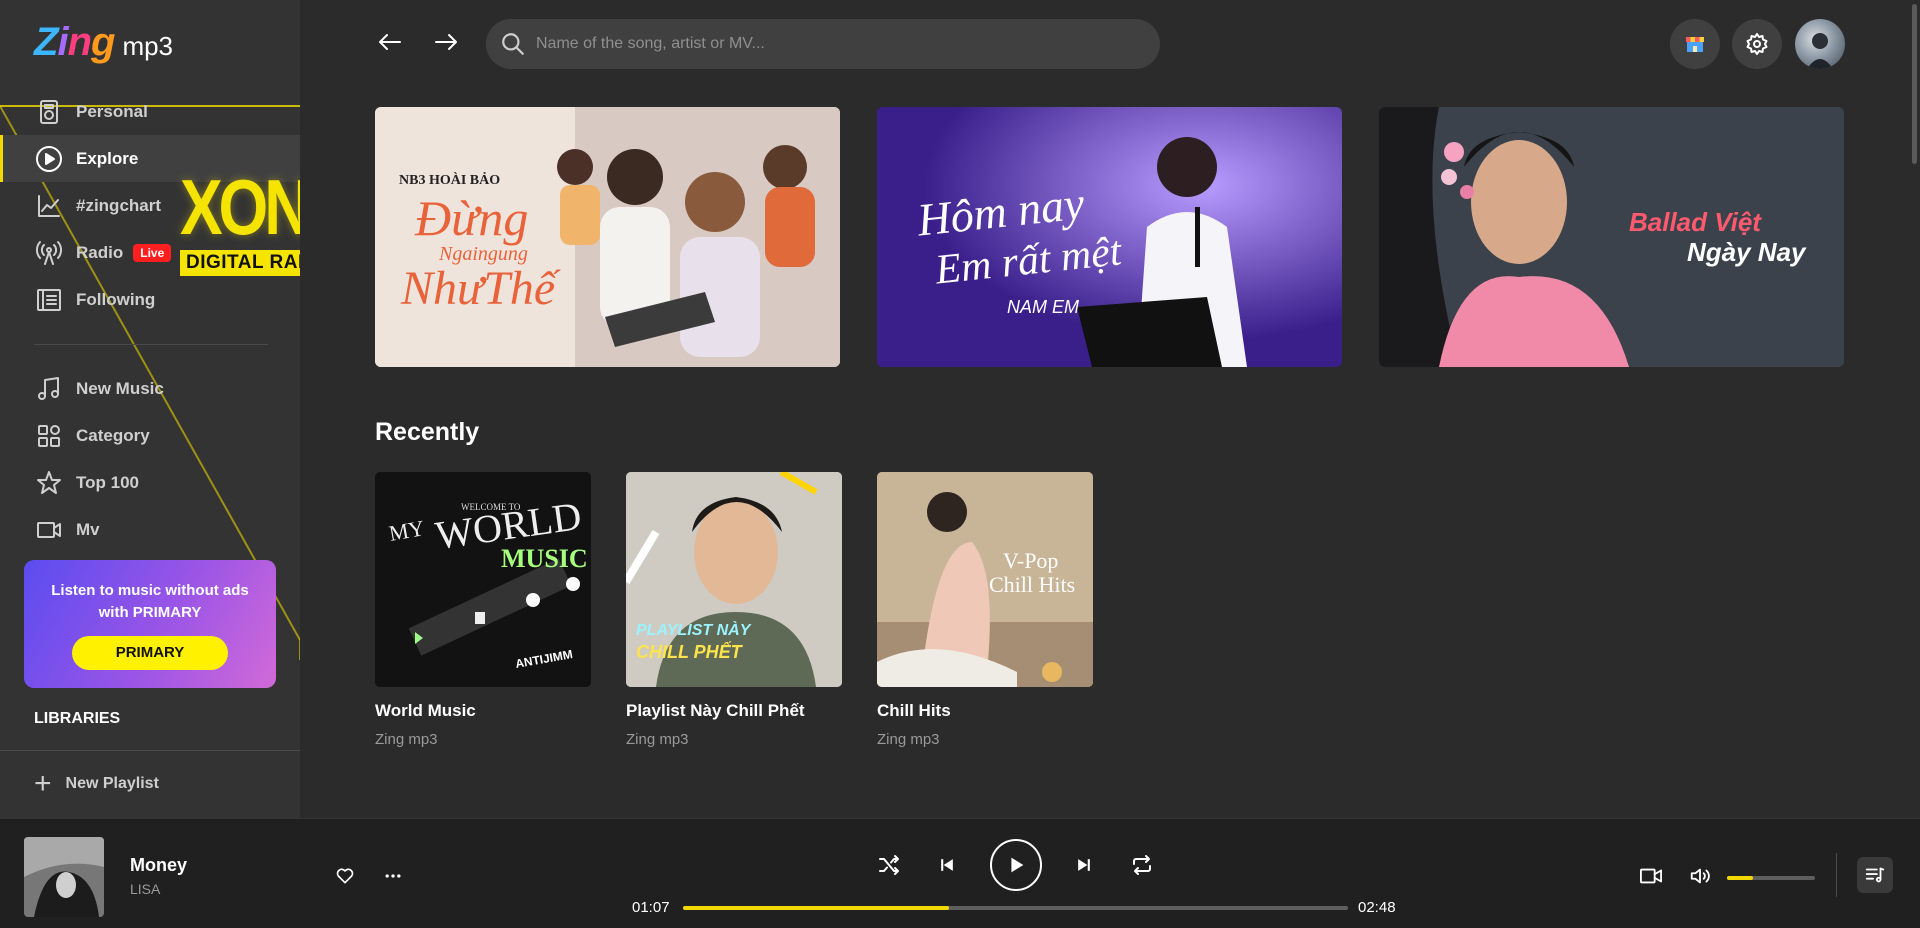  I want to click on playlist-card-chill-hits: V-Pop Chill Hits Chill Hits Zing mp3, so click(985, 610).